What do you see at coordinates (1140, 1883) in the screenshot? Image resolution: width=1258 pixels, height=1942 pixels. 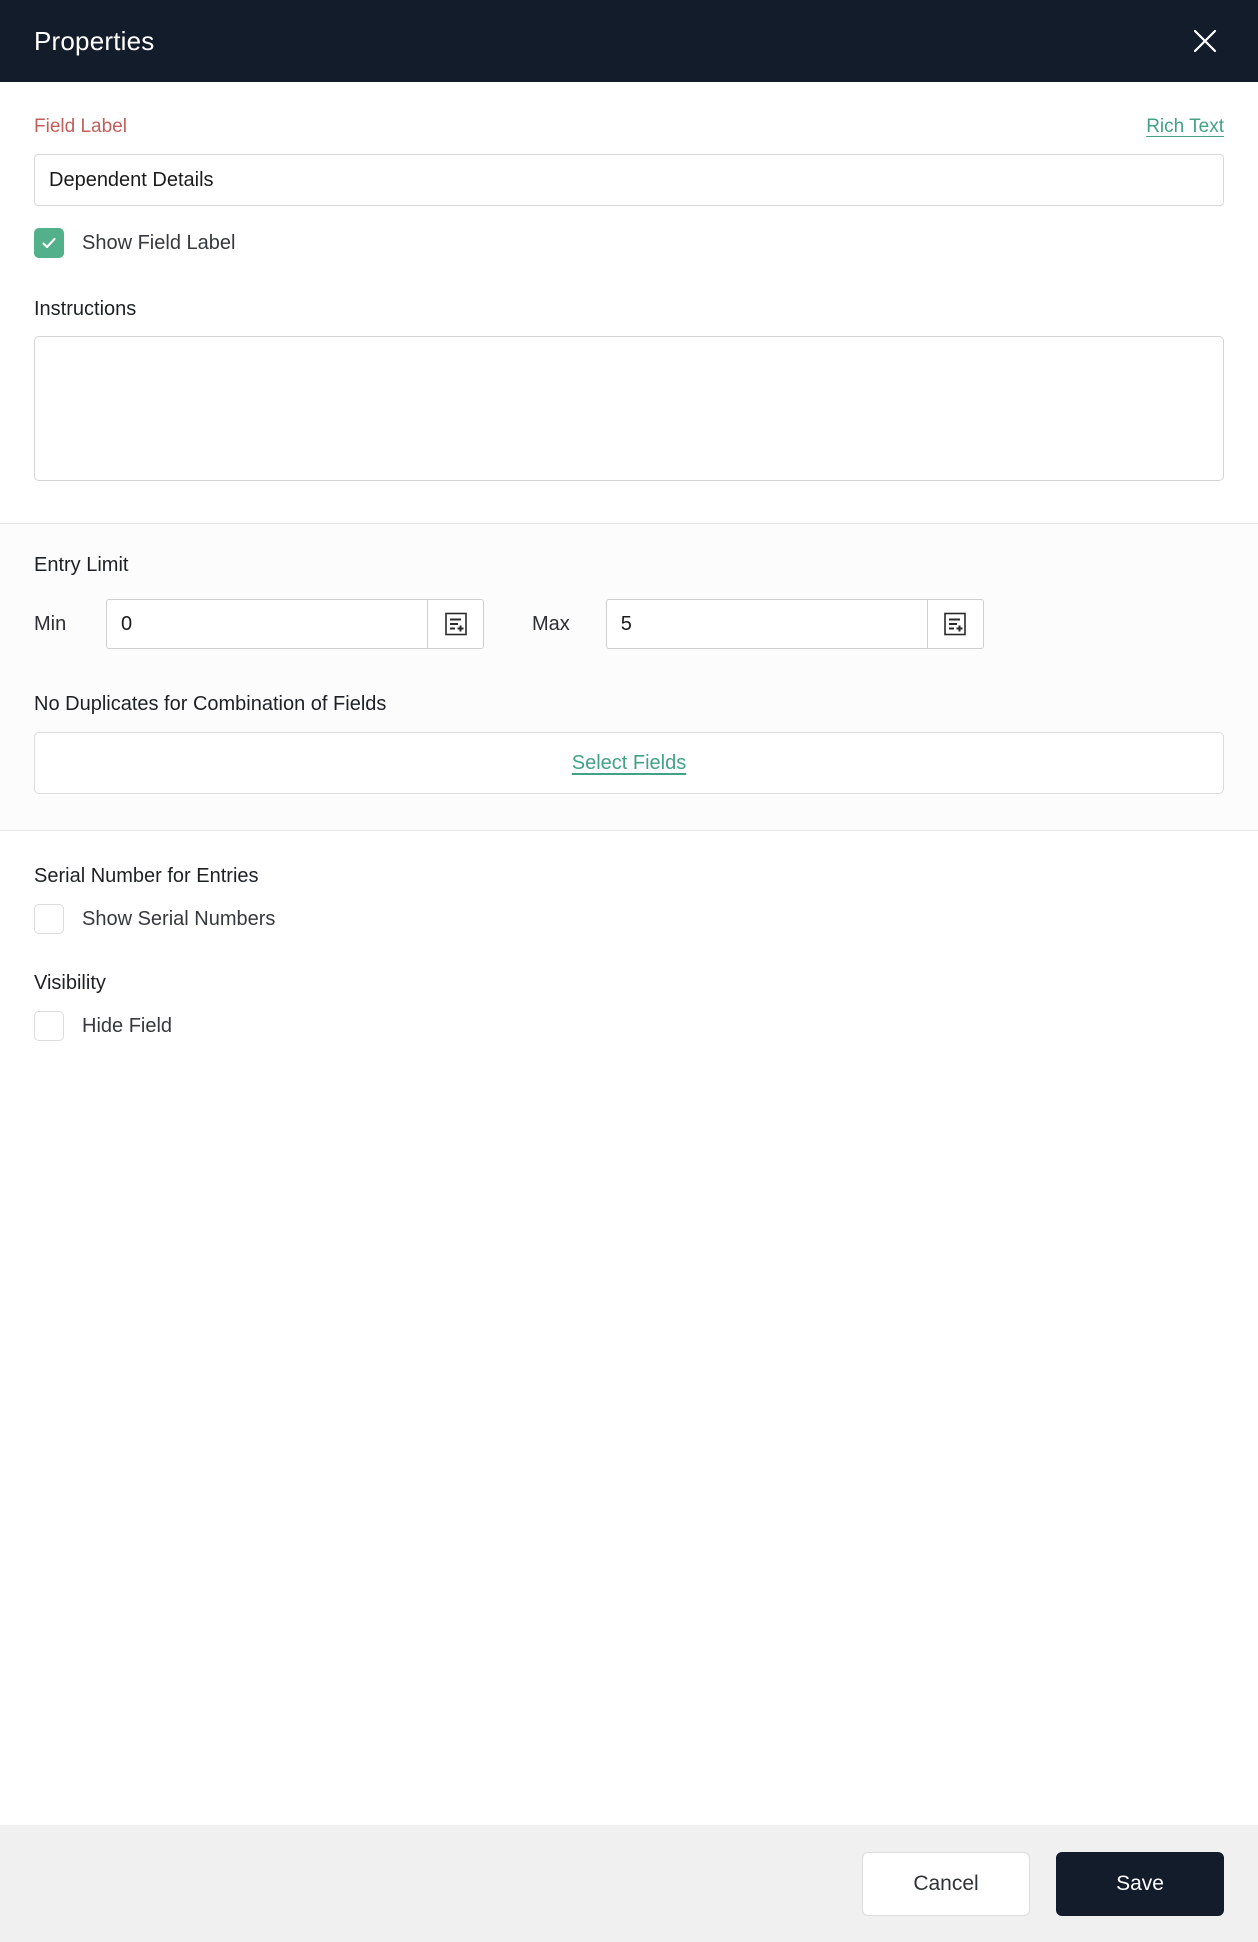 I see `save-button: Save` at bounding box center [1140, 1883].